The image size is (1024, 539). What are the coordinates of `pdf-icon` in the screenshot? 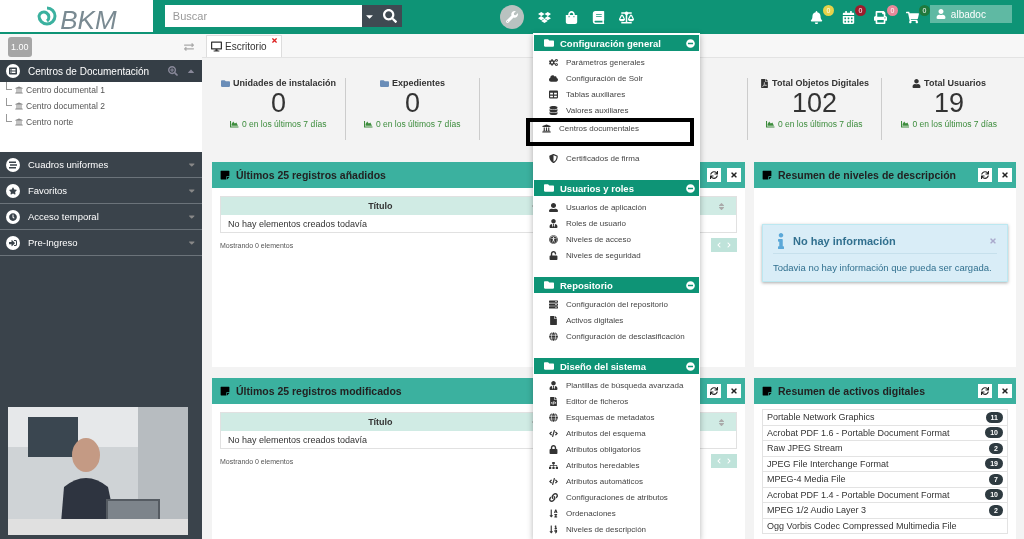 It's located at (765, 83).